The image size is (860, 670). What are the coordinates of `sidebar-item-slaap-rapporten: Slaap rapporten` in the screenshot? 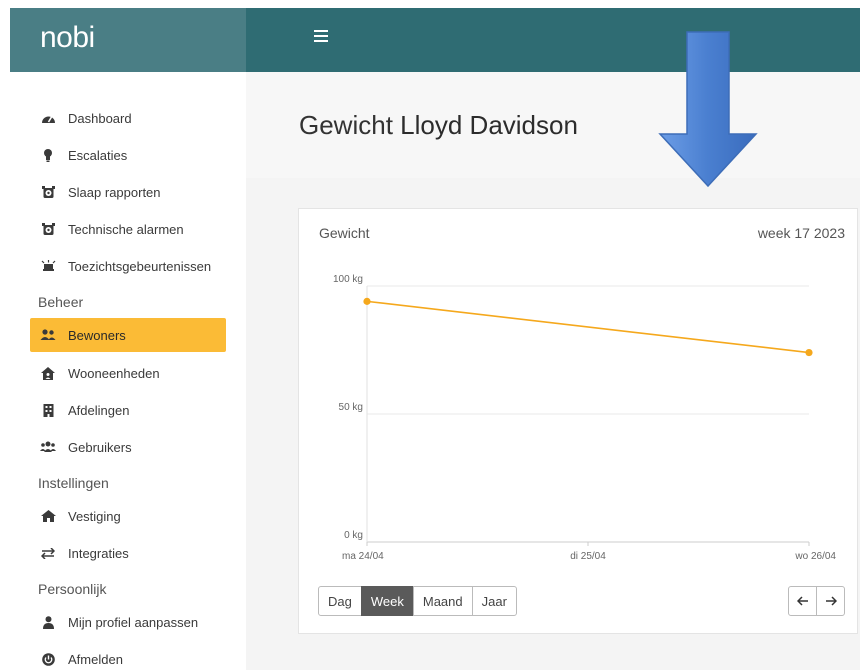 It's located at (128, 192).